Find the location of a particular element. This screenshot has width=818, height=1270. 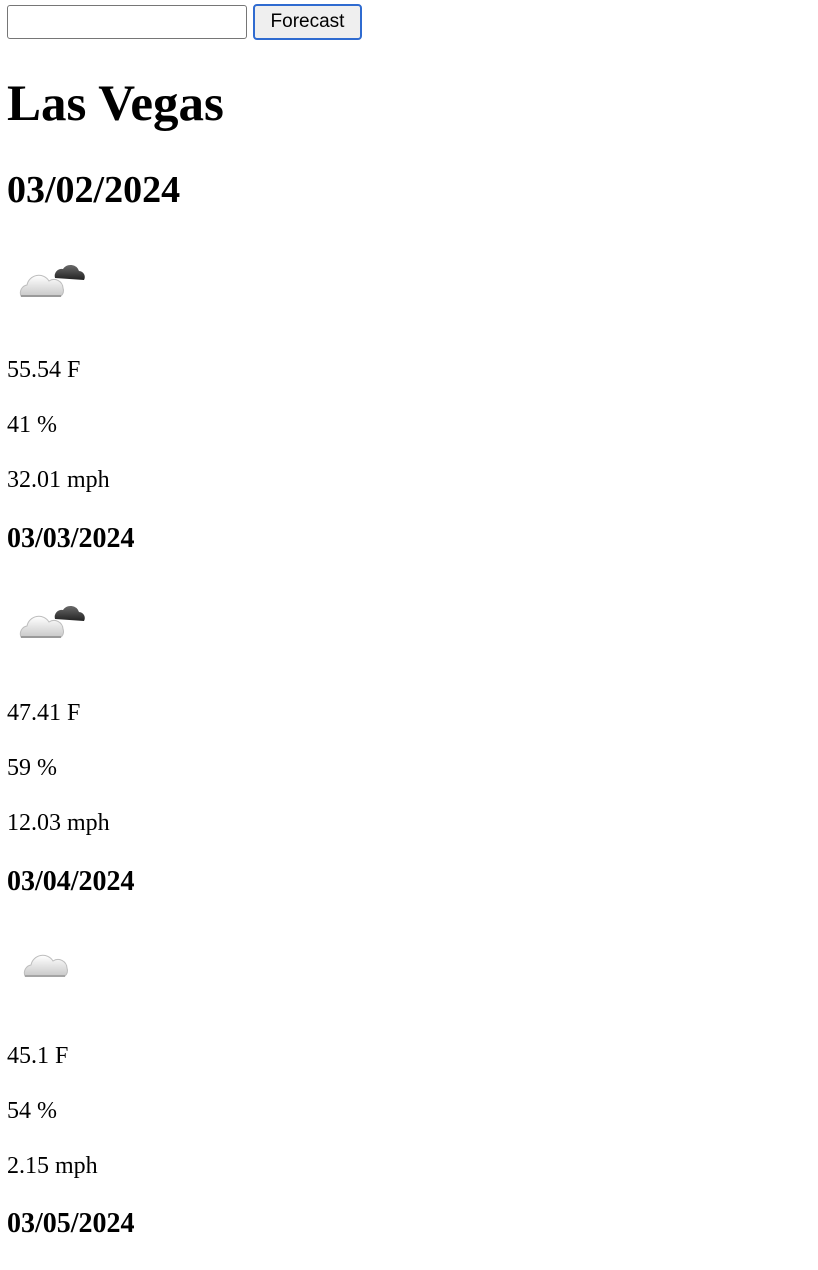

wind-speed-value: 32.01 mph is located at coordinates (58, 480).